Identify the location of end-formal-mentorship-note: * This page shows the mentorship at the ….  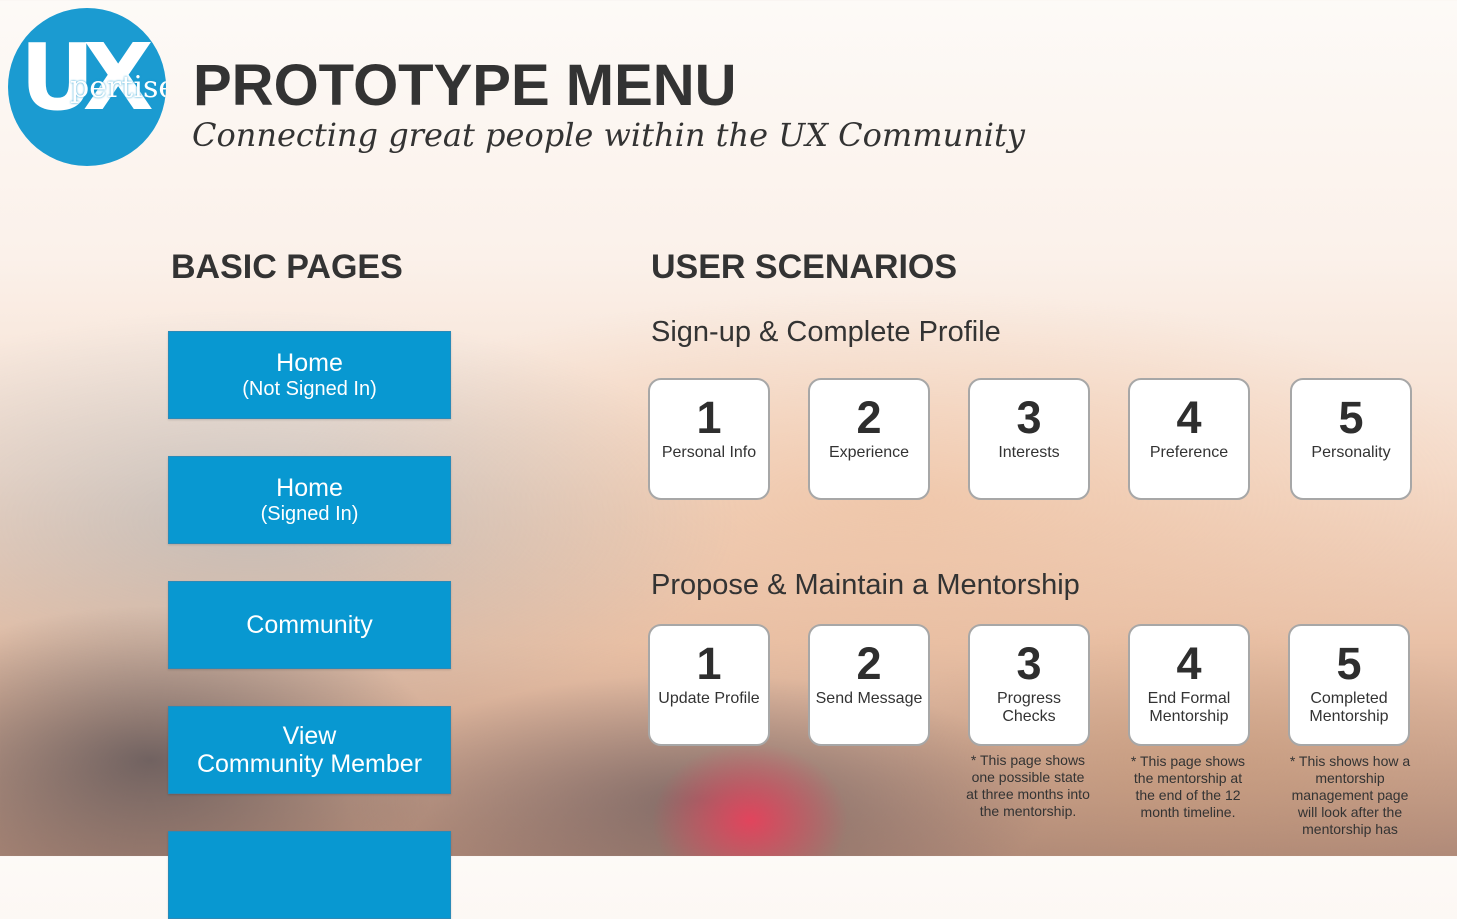
(1188, 786).